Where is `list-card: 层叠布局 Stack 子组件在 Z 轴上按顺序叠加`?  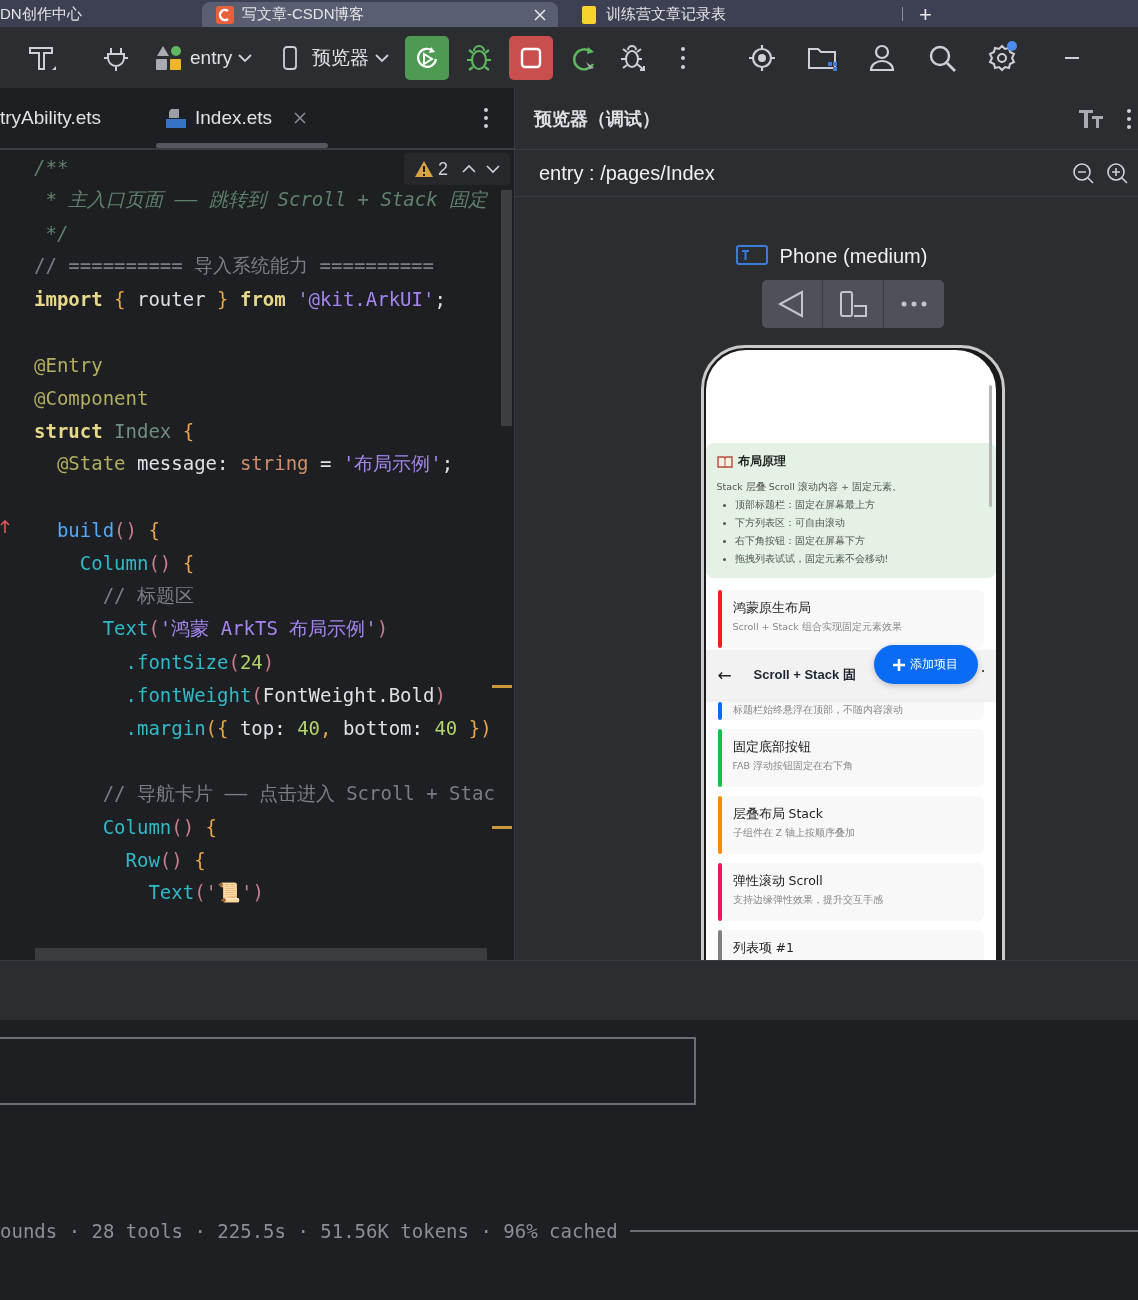 list-card: 层叠布局 Stack 子组件在 Z 轴上按顺序叠加 is located at coordinates (850, 825).